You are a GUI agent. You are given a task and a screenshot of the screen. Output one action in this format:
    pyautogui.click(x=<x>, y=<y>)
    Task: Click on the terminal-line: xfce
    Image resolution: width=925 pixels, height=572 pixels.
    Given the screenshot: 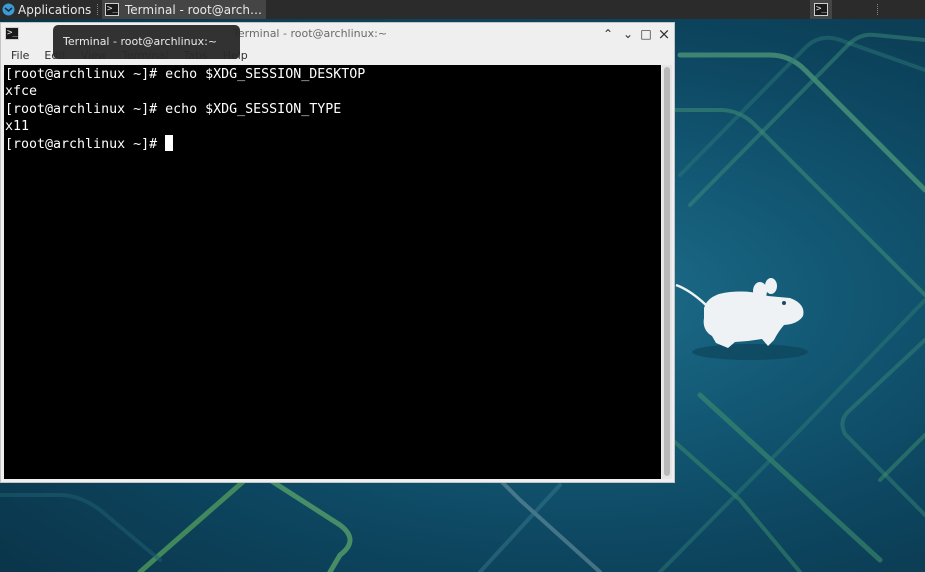 What is the action you would take?
    pyautogui.click(x=21, y=92)
    